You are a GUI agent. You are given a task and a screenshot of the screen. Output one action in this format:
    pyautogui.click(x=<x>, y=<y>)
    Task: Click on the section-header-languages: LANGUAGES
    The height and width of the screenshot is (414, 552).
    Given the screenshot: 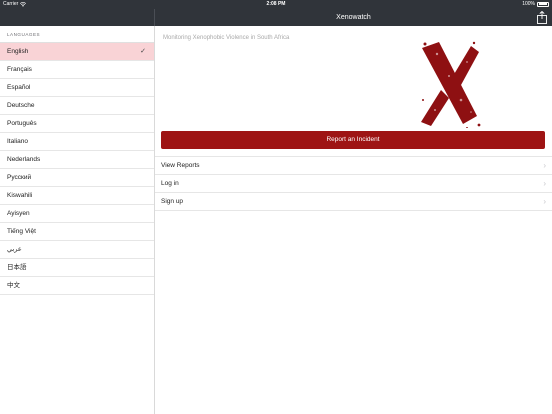 What is the action you would take?
    pyautogui.click(x=24, y=34)
    